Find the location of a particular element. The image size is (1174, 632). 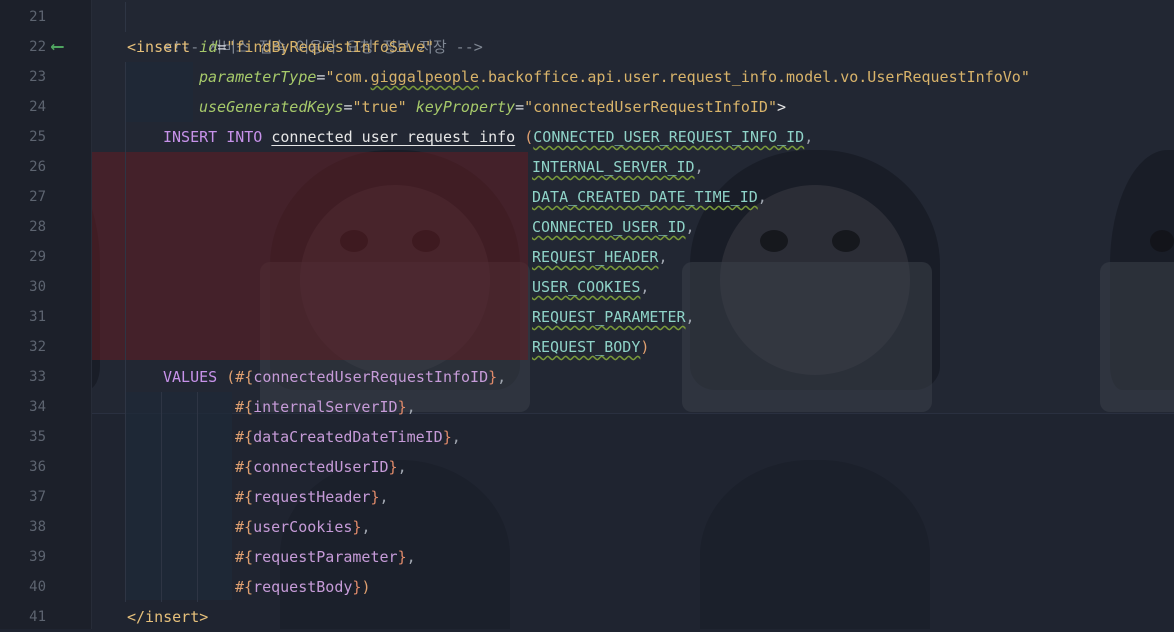

column-name: DATA_CREATED_DATE_TIME_ID is located at coordinates (645, 197).